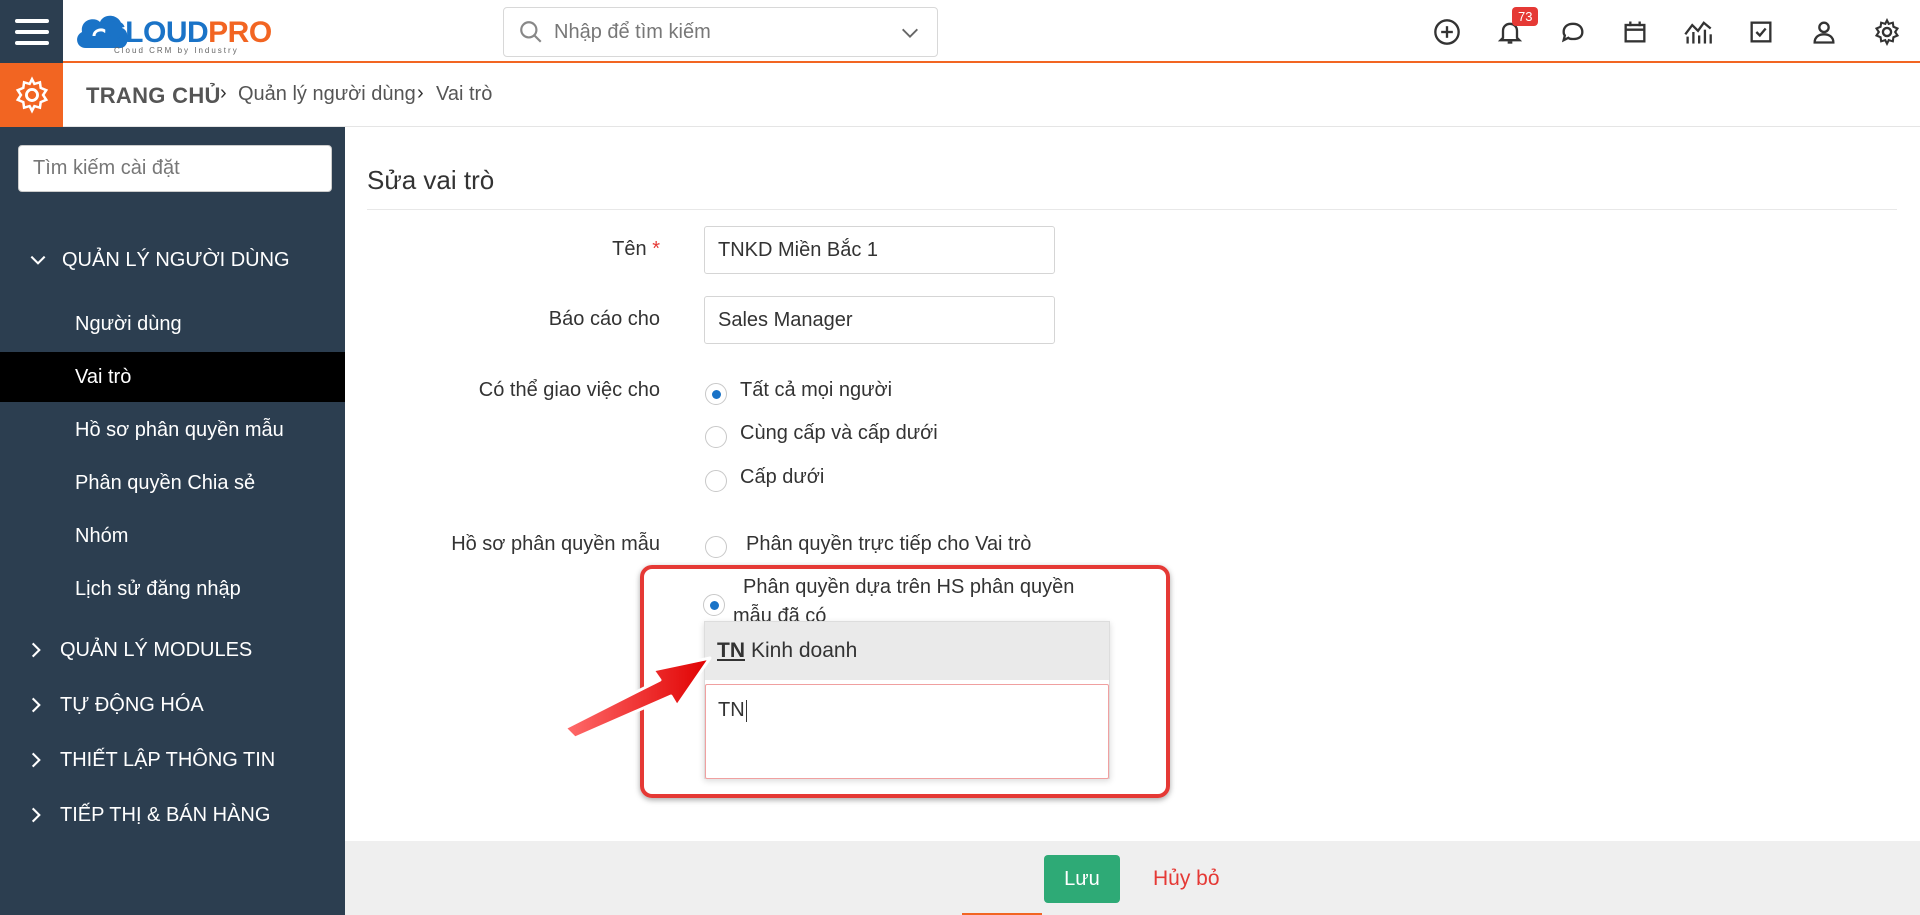  What do you see at coordinates (431, 180) in the screenshot?
I see `page-title: Sửa vai trò` at bounding box center [431, 180].